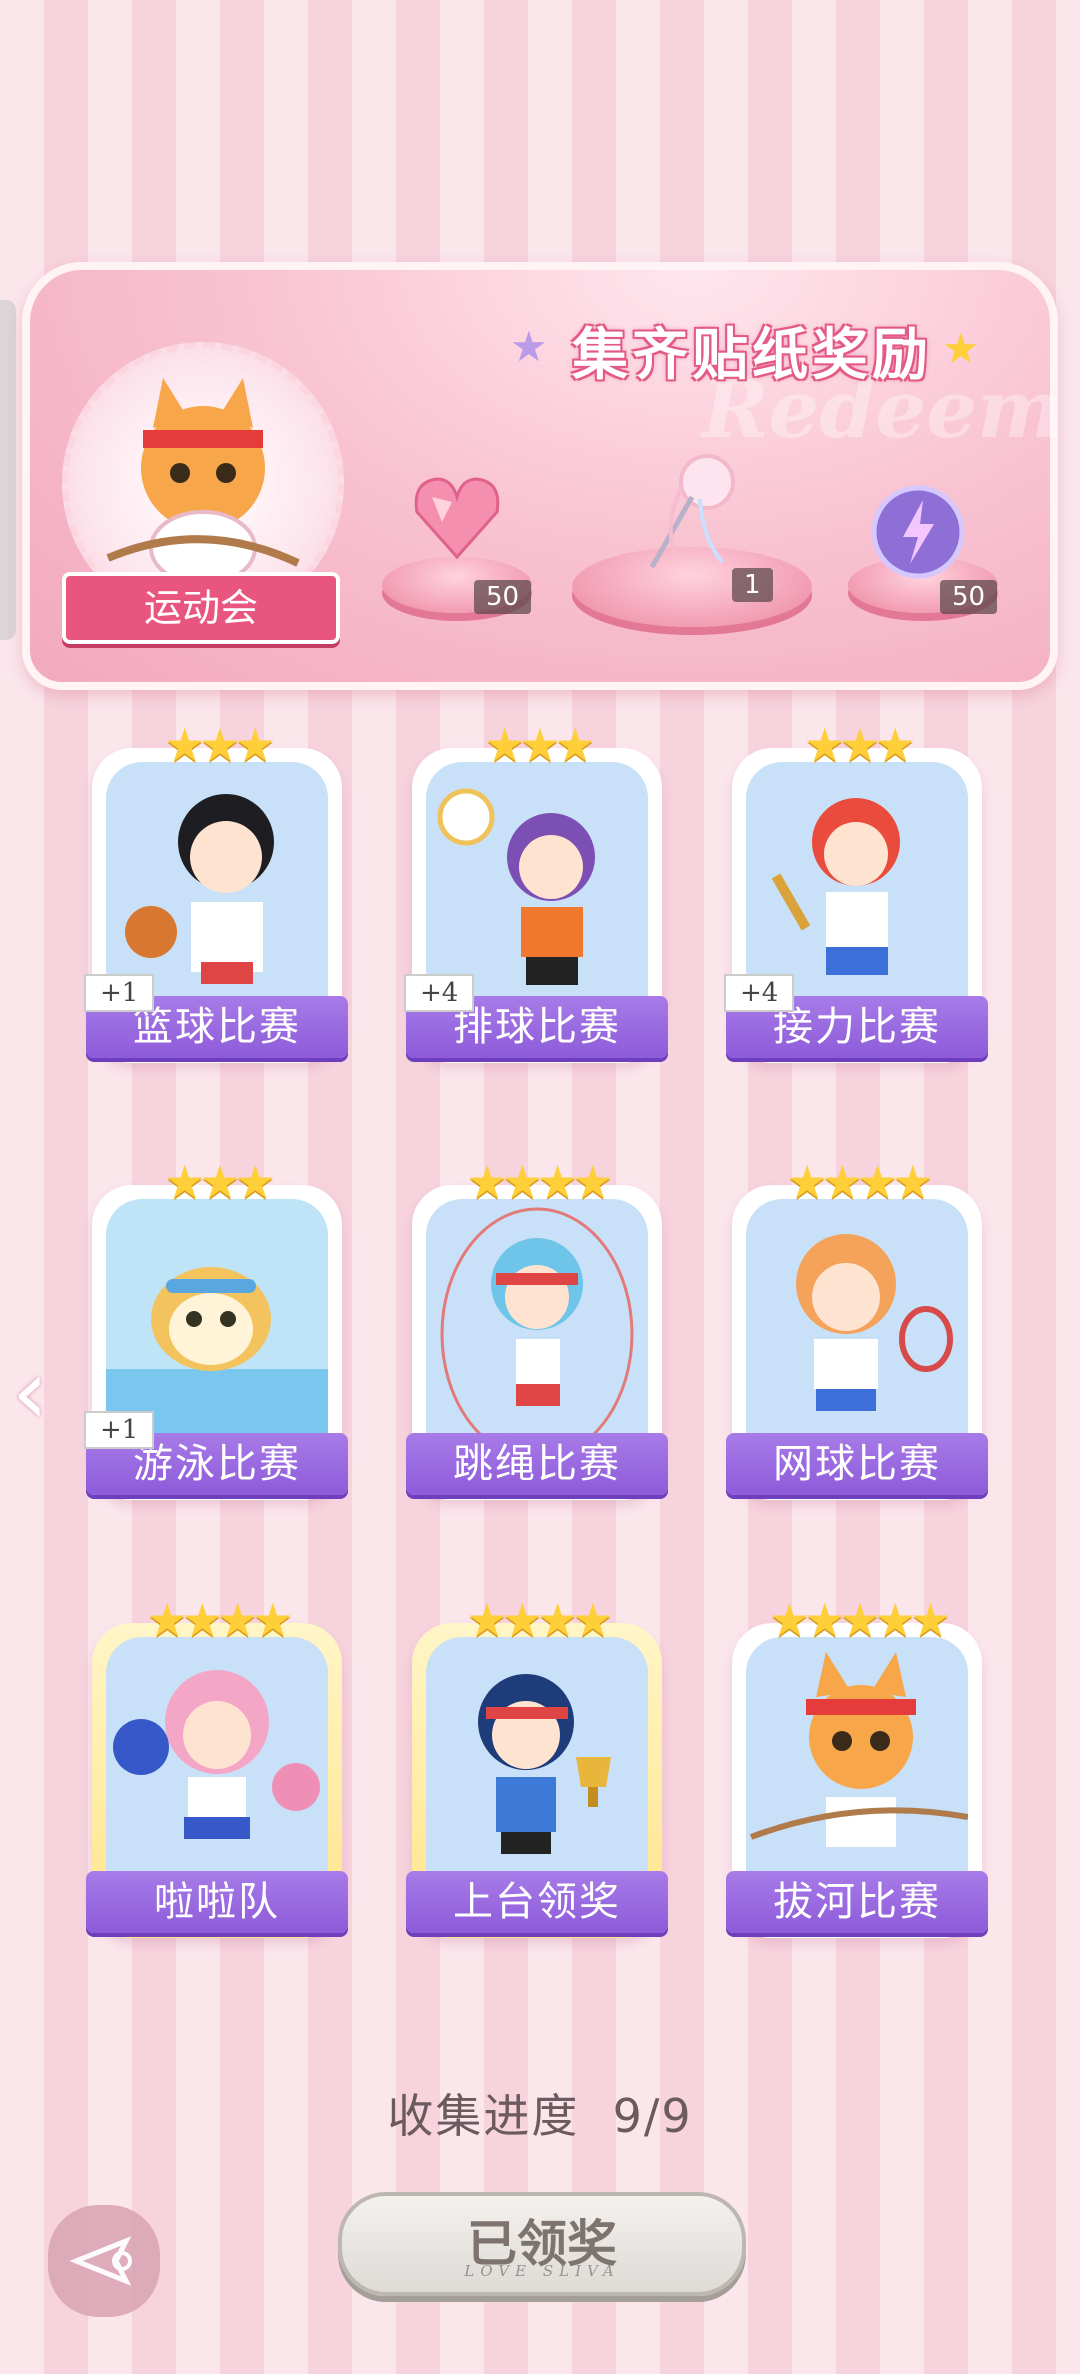 This screenshot has height=2374, width=1080. What do you see at coordinates (969, 597) in the screenshot?
I see `reward-count-3: 50` at bounding box center [969, 597].